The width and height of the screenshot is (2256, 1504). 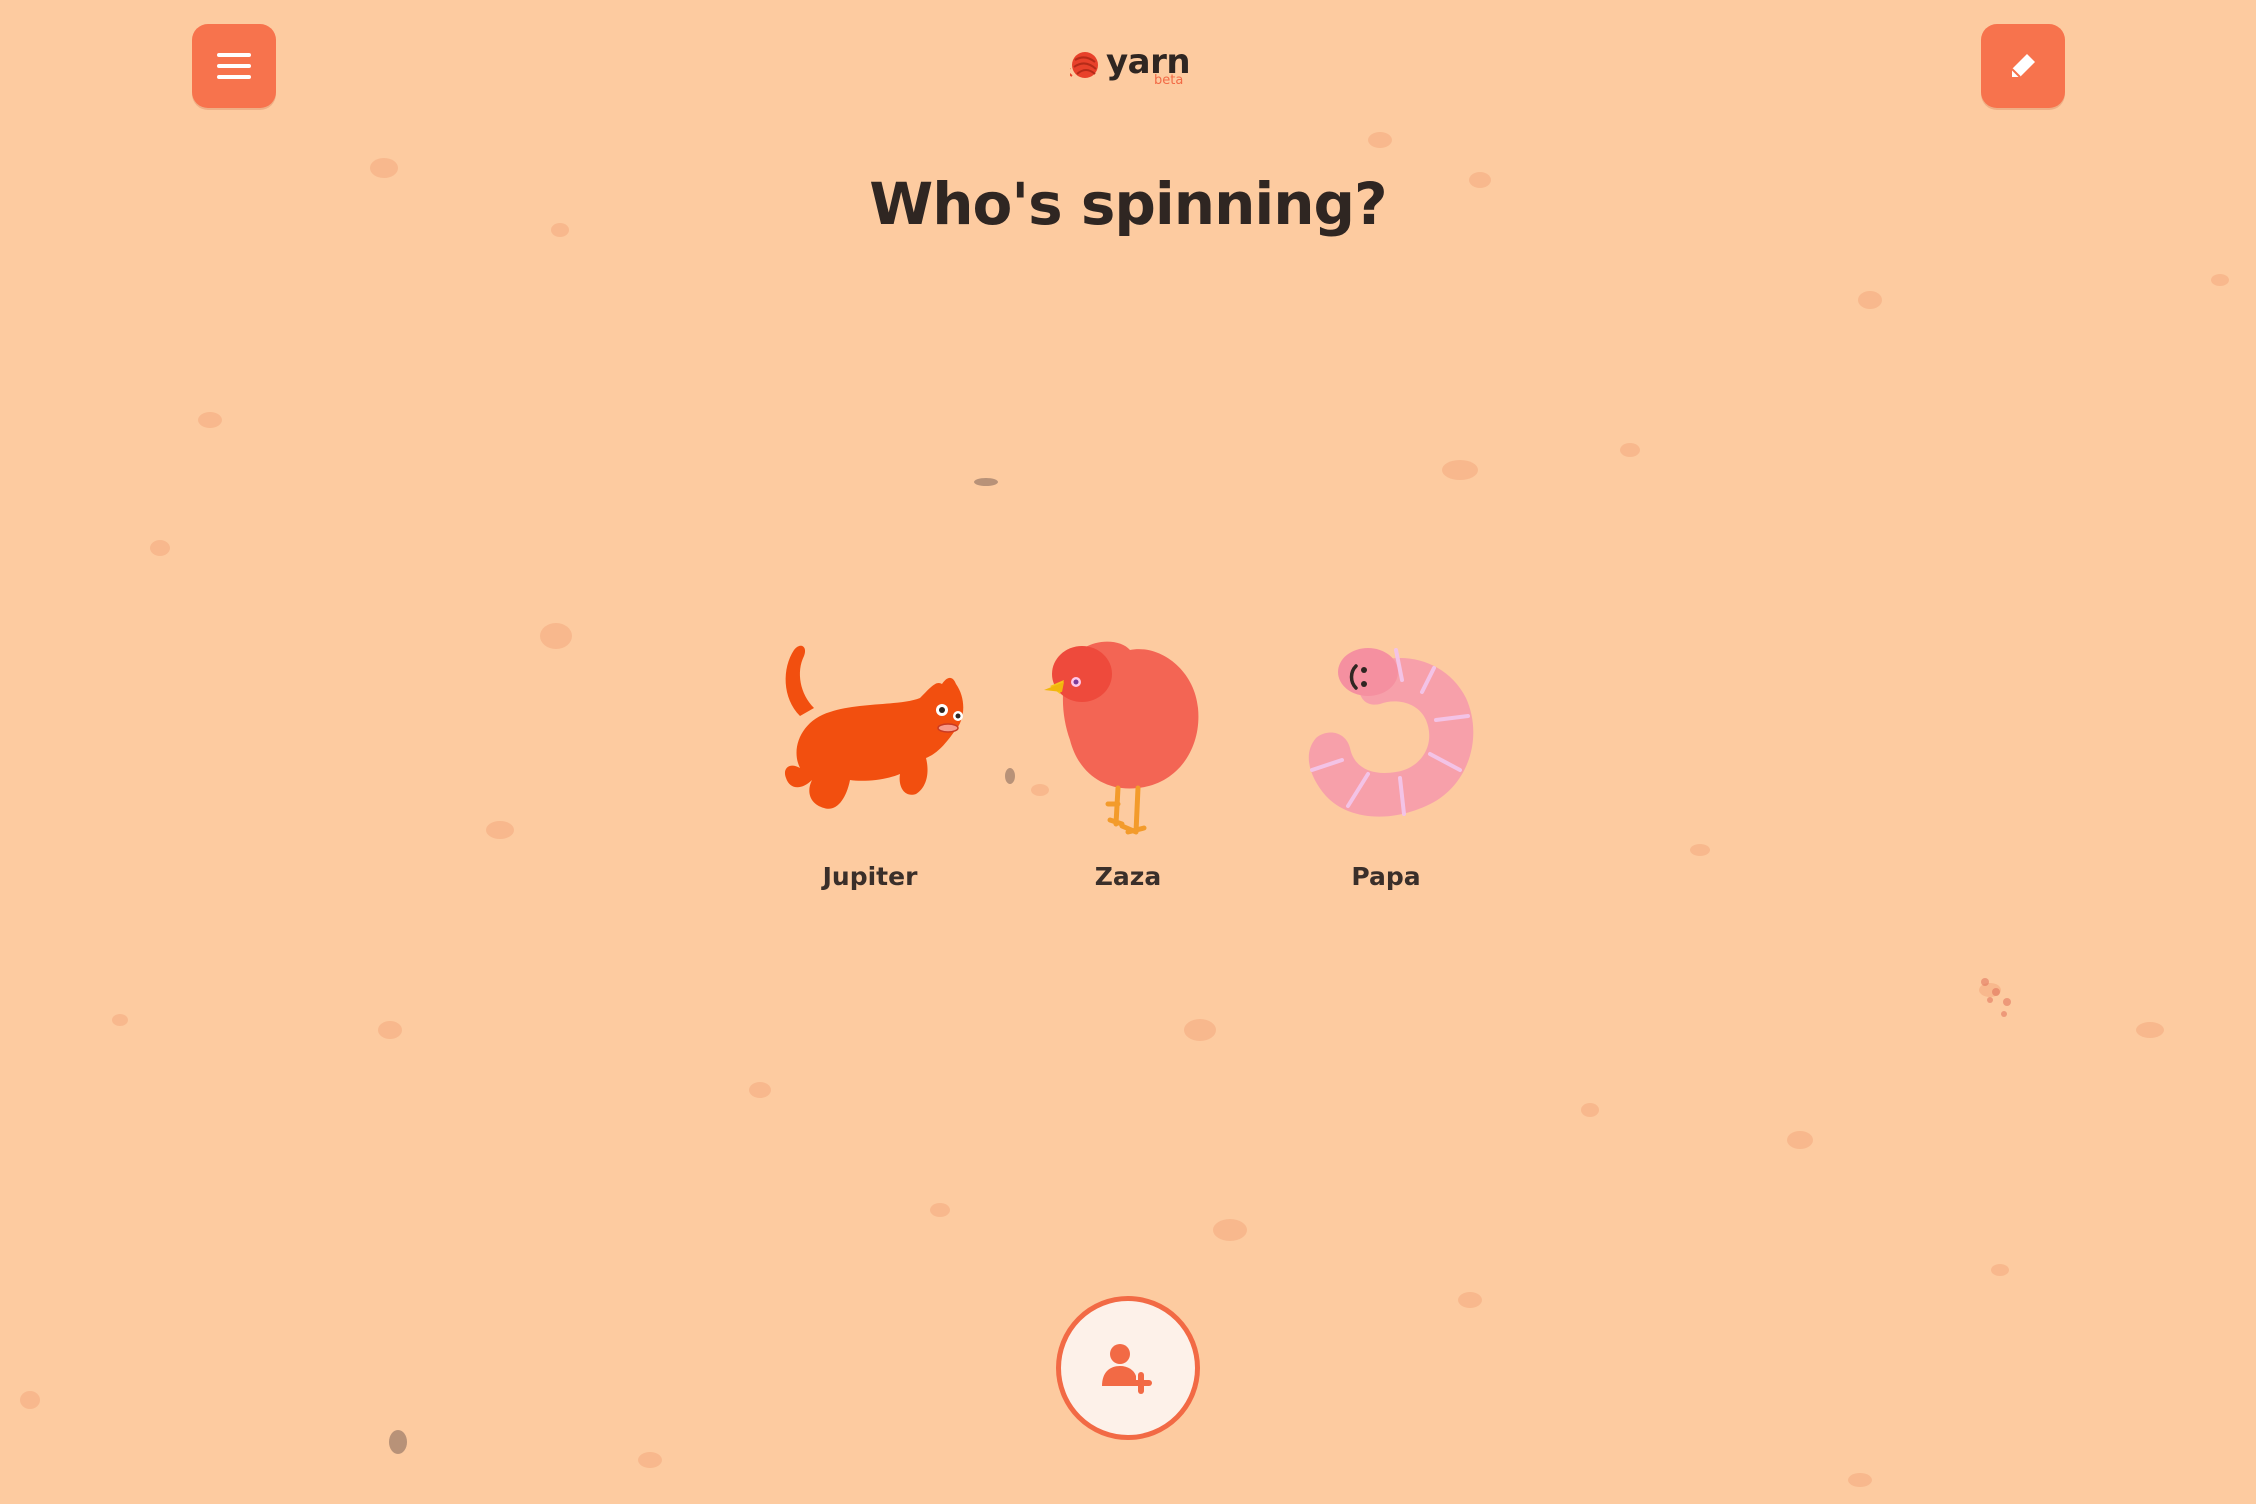 What do you see at coordinates (1391, 732) in the screenshot?
I see `pink-worm-avatar` at bounding box center [1391, 732].